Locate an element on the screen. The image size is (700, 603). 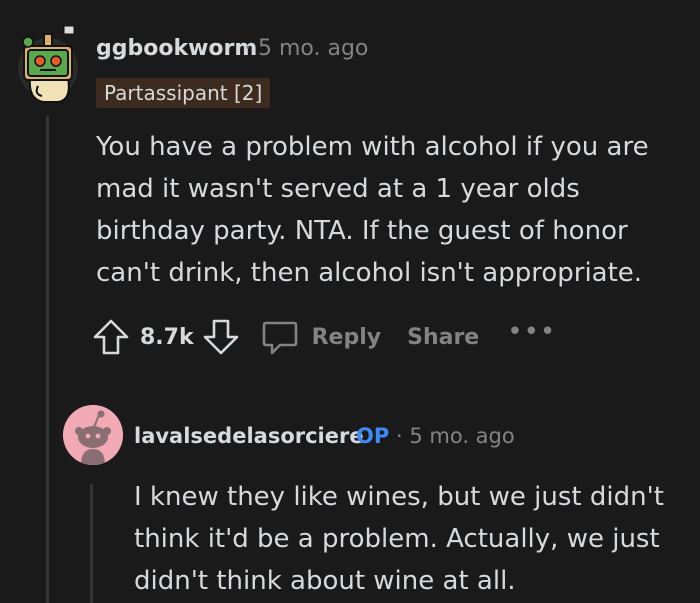
vote-score: 8.7k is located at coordinates (167, 337).